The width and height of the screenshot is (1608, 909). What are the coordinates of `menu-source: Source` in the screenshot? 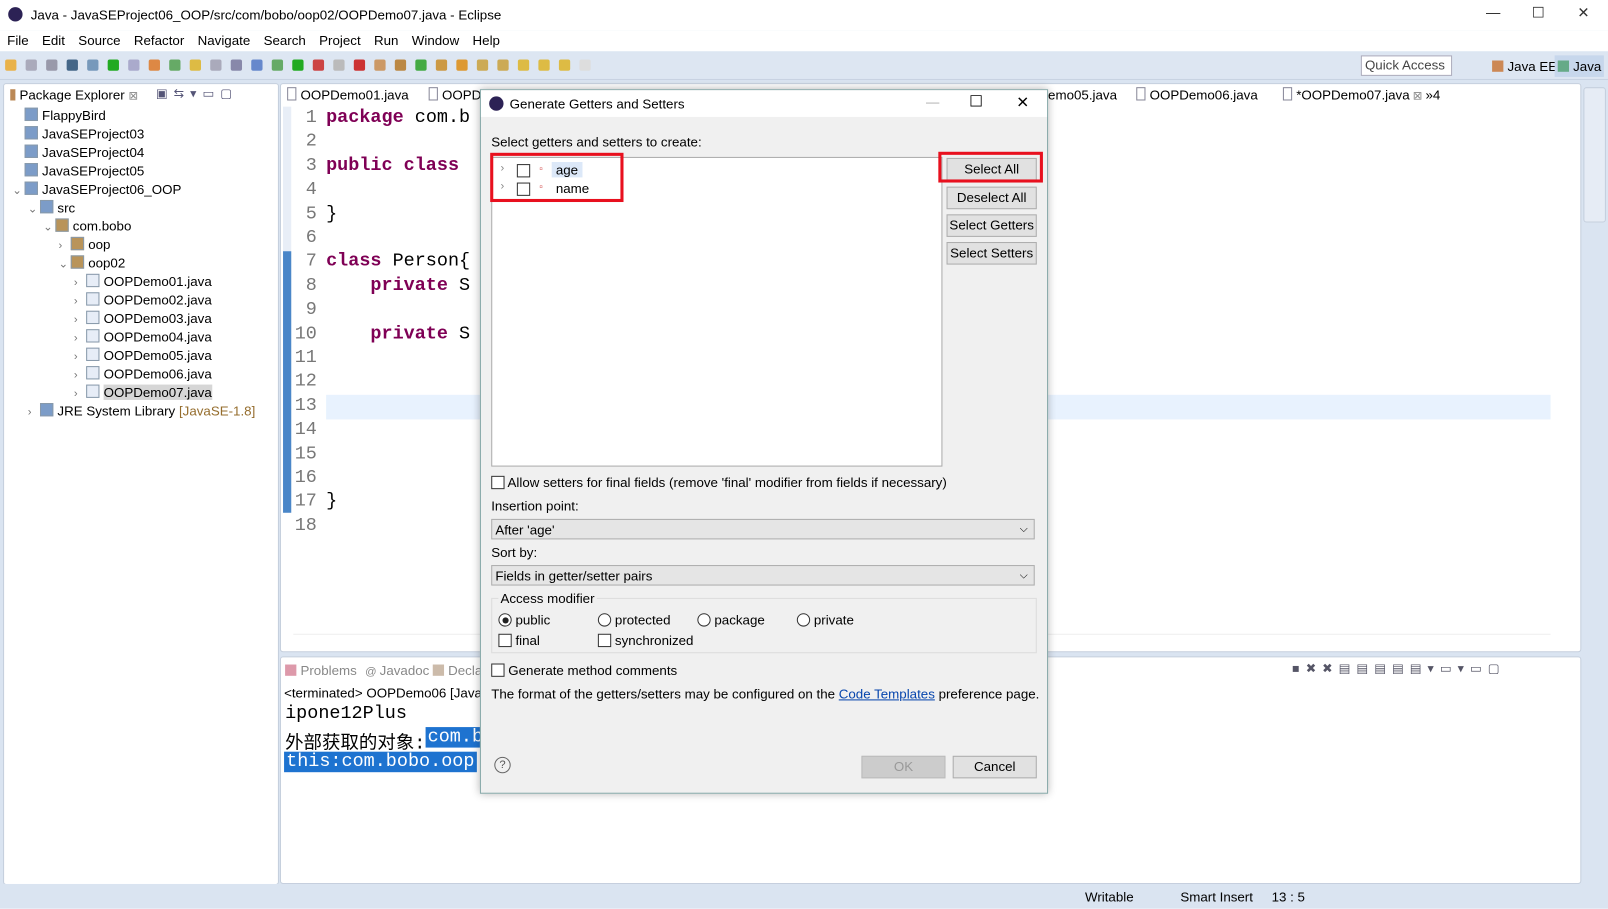 It's located at (99, 39).